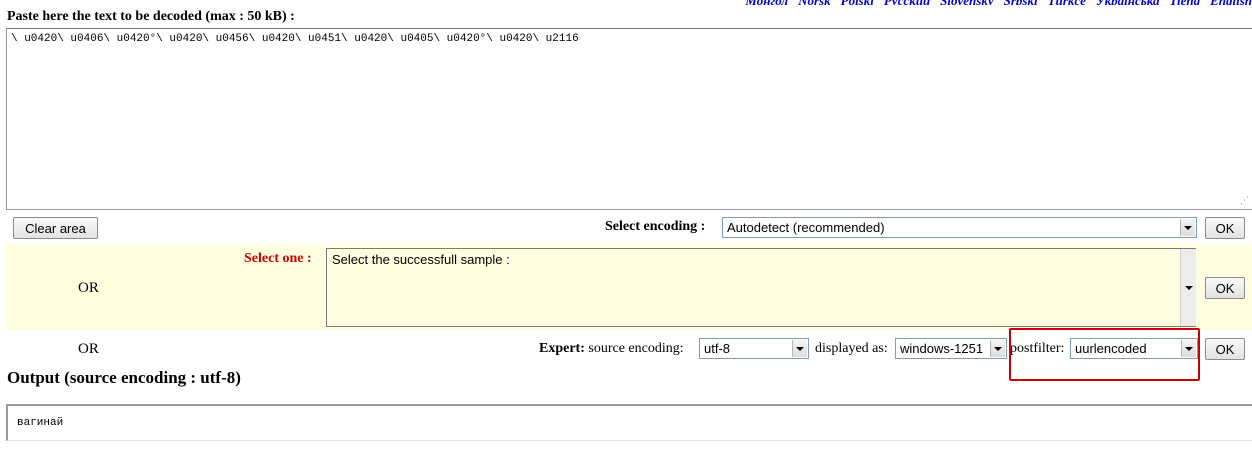  What do you see at coordinates (88, 349) in the screenshot?
I see `or-label-2: OR` at bounding box center [88, 349].